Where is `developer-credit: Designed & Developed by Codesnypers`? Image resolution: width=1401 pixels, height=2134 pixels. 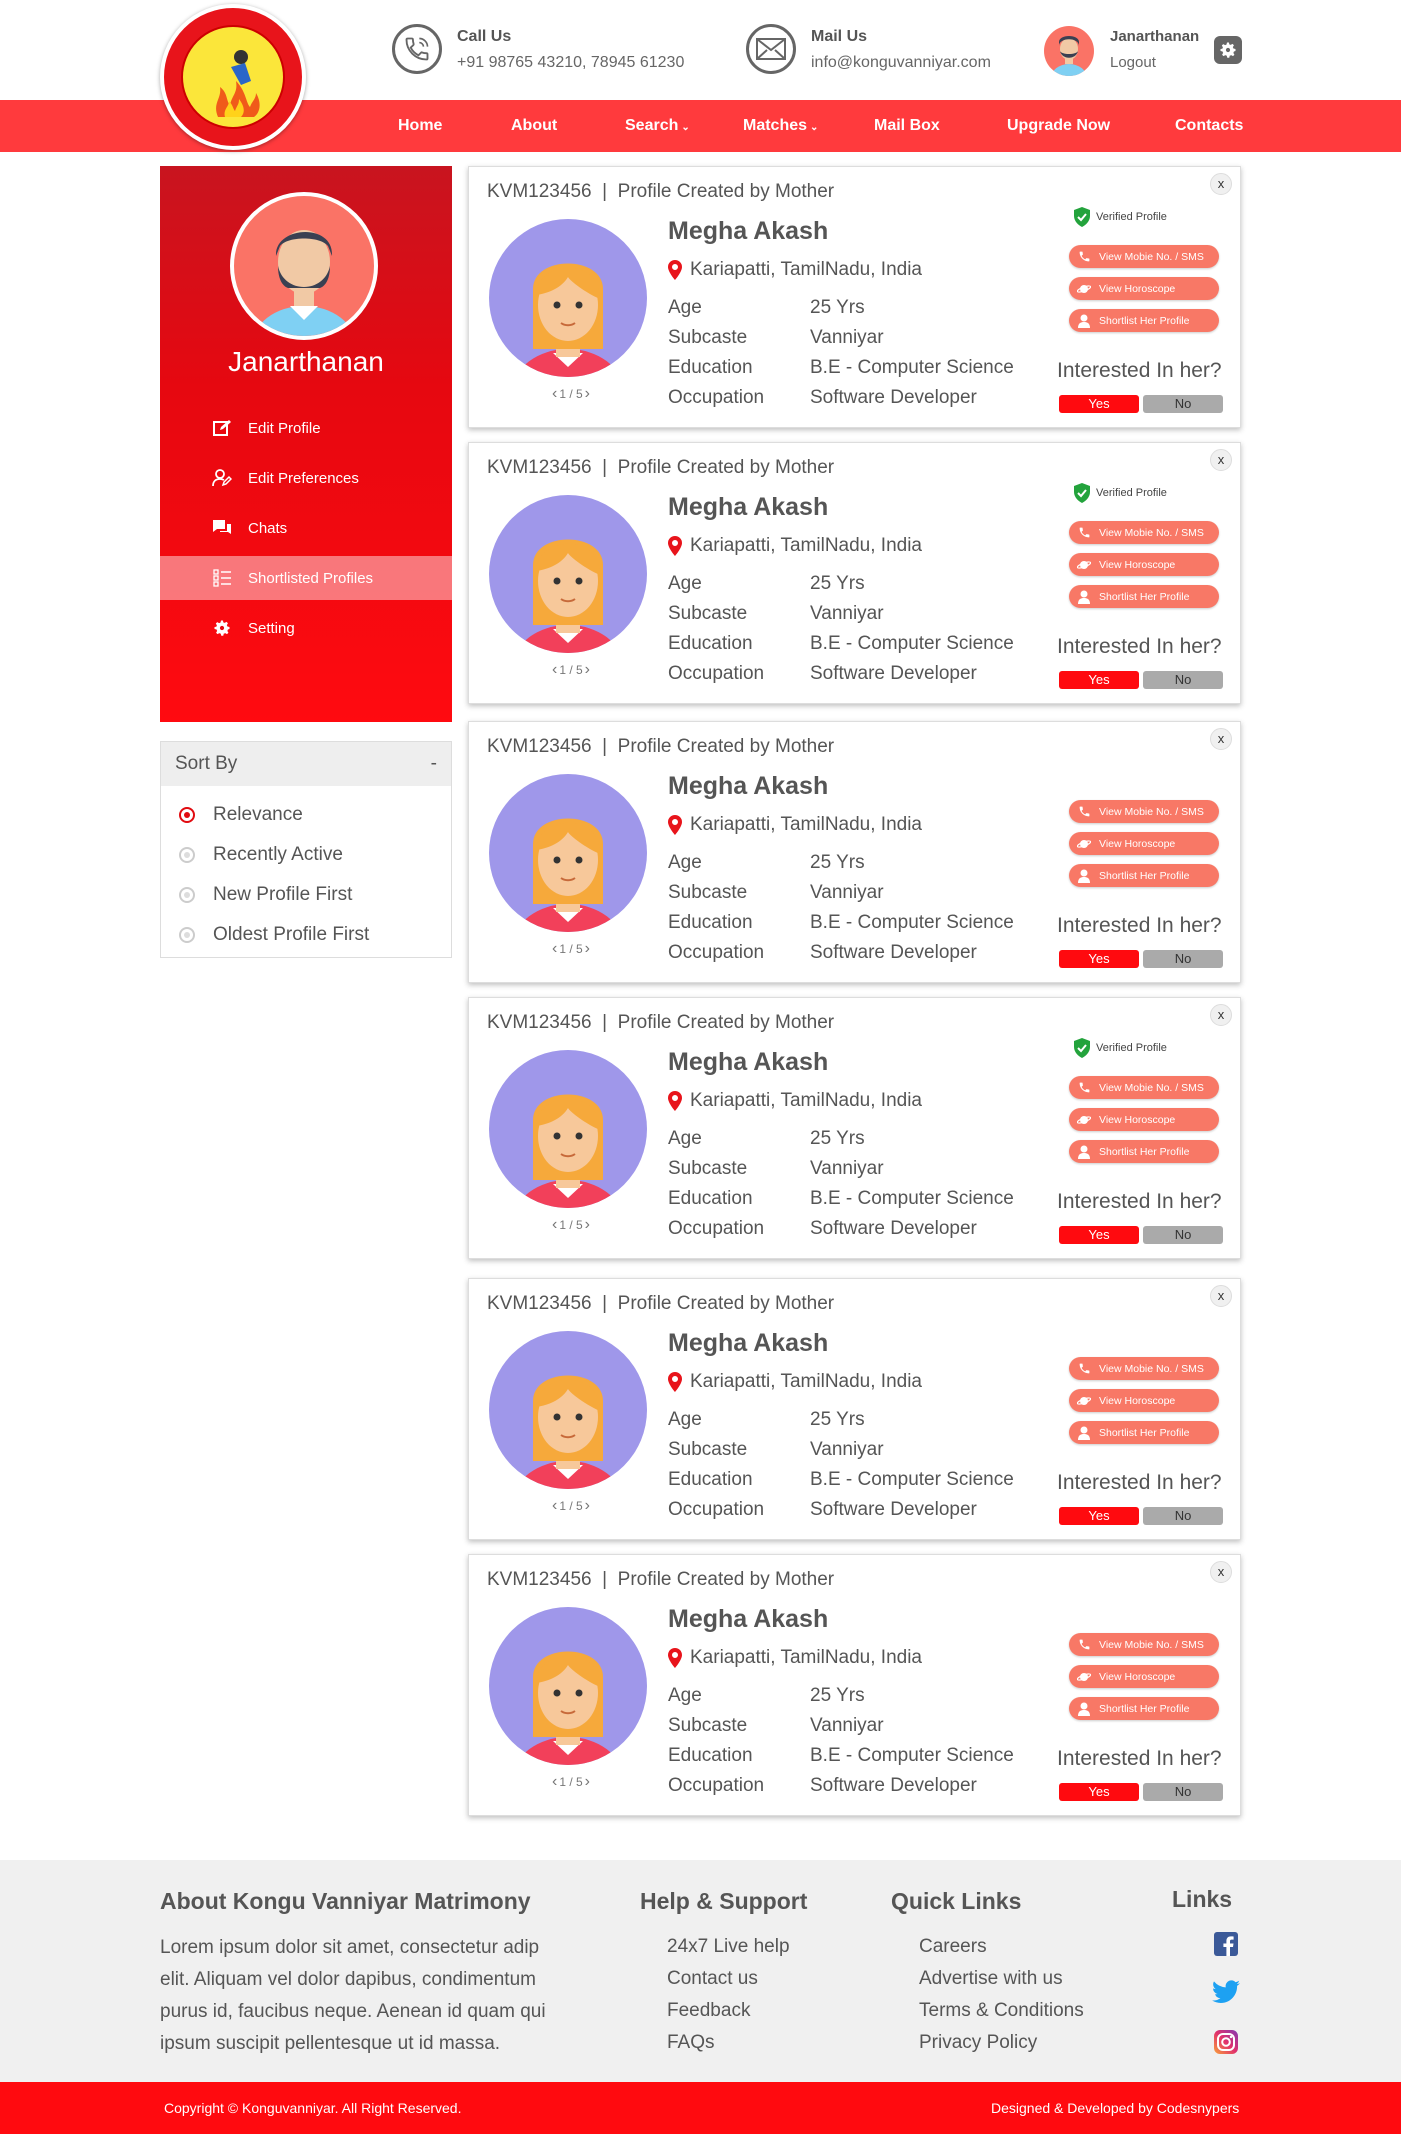 developer-credit: Designed & Developed by Codesnypers is located at coordinates (1115, 2108).